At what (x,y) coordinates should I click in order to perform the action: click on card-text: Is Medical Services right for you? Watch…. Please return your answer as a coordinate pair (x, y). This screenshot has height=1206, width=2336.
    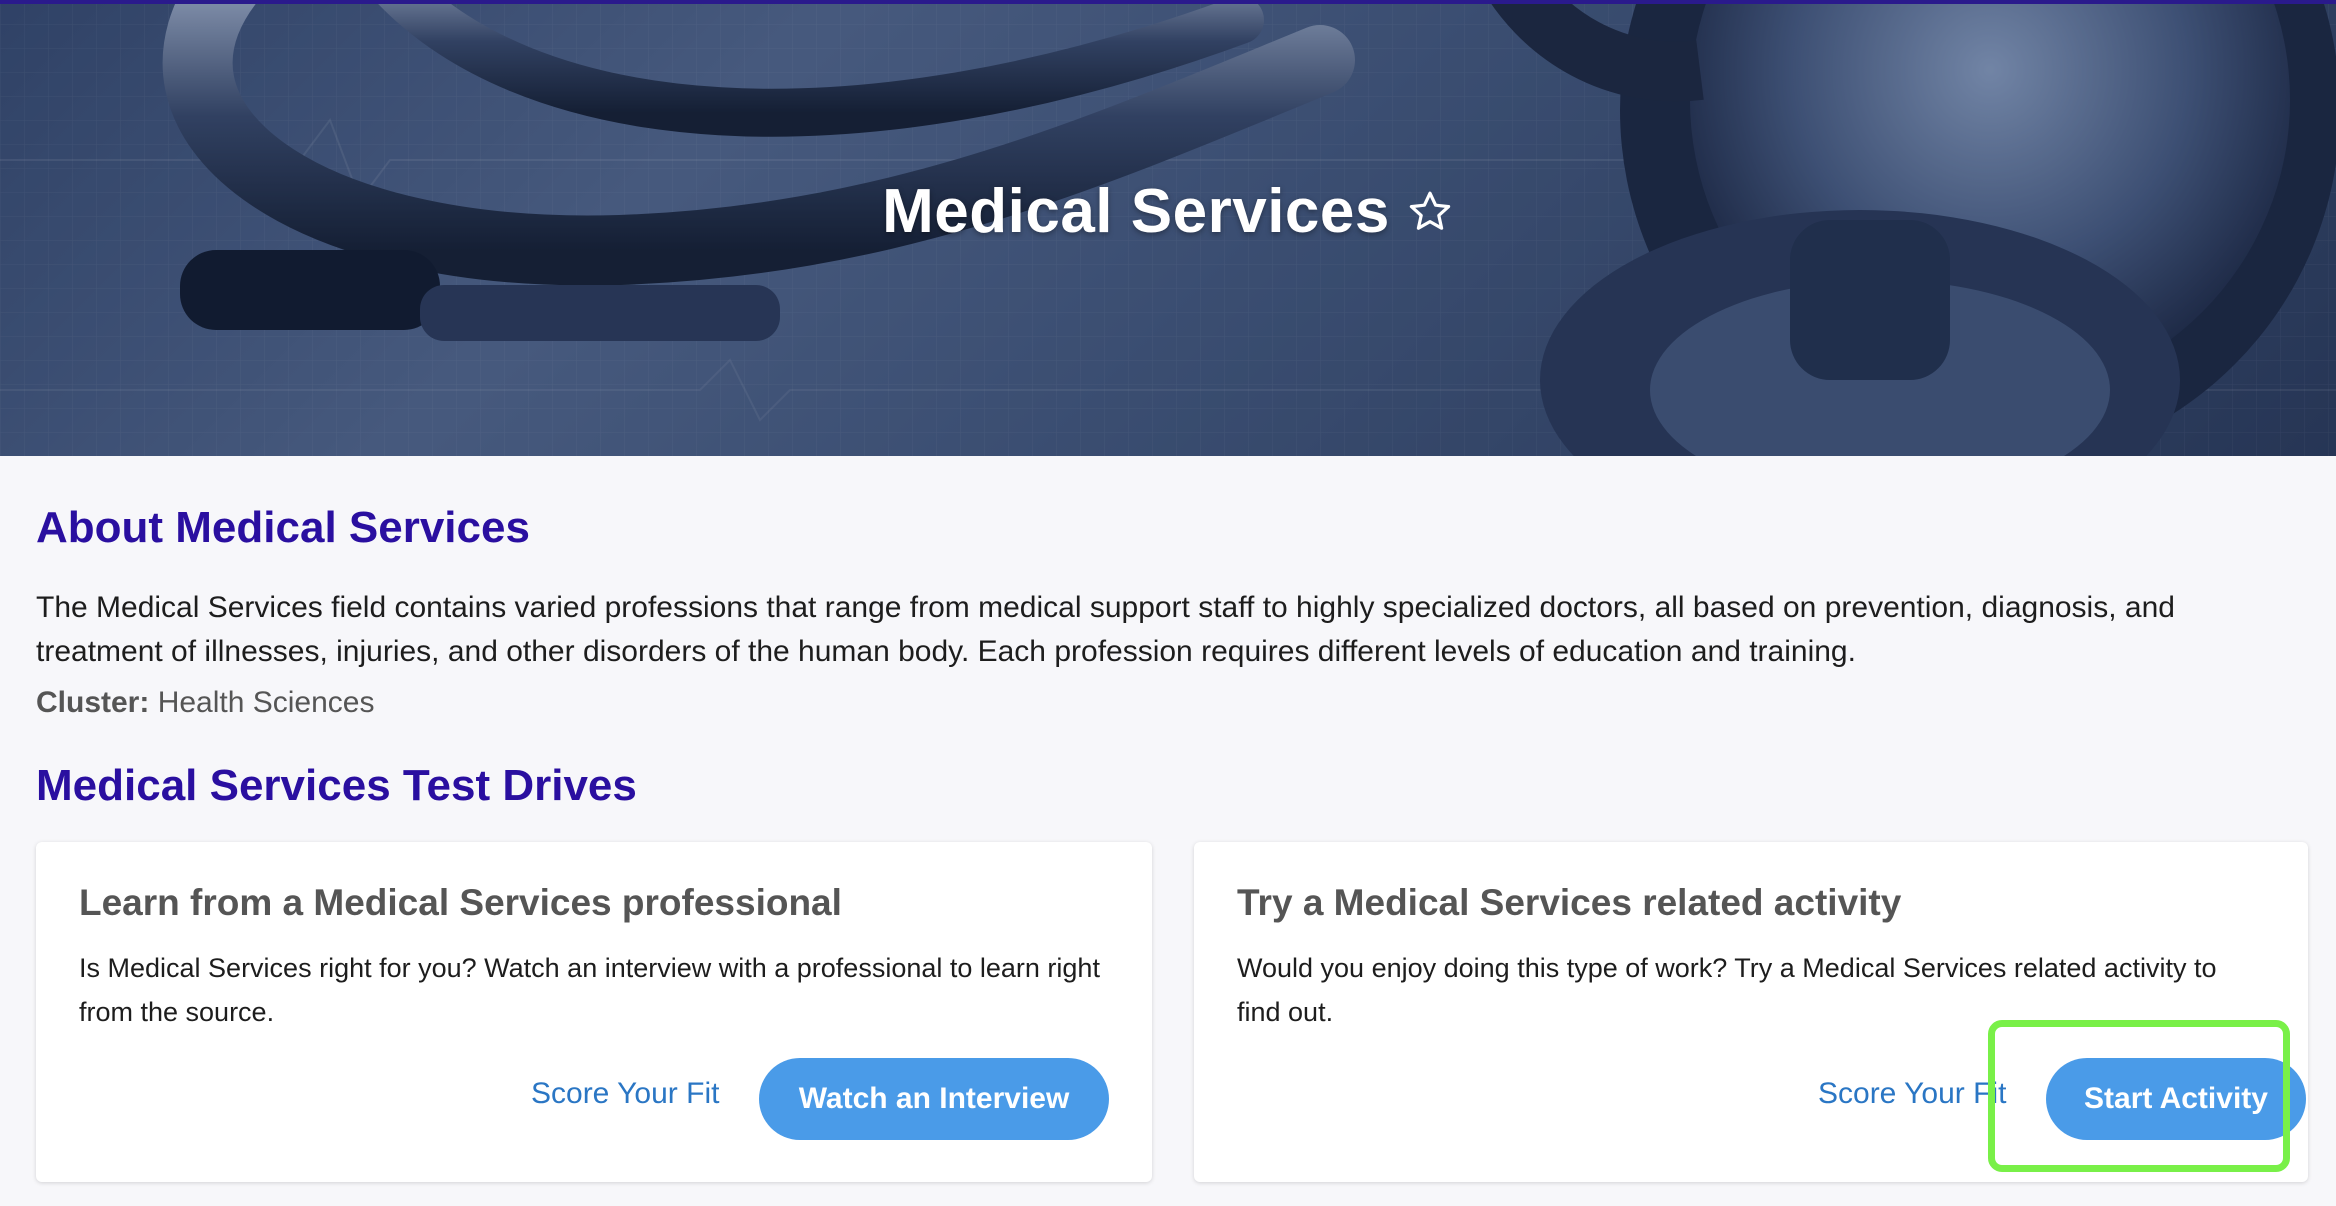
    Looking at the image, I should click on (589, 990).